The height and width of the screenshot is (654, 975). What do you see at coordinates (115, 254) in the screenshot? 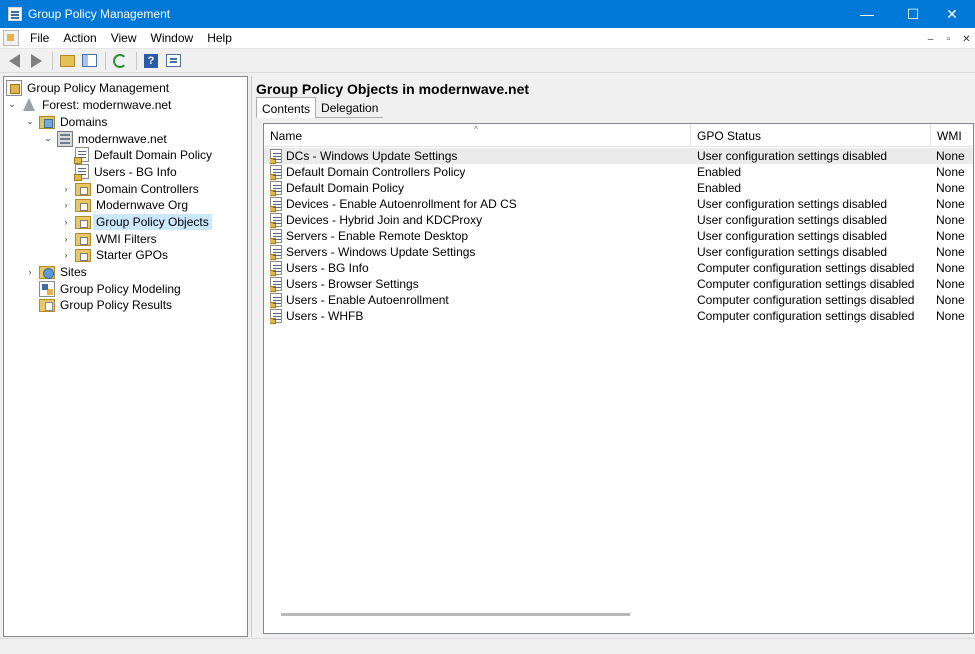
I see `tree-item-starter-gpos: › Starter GPOs` at bounding box center [115, 254].